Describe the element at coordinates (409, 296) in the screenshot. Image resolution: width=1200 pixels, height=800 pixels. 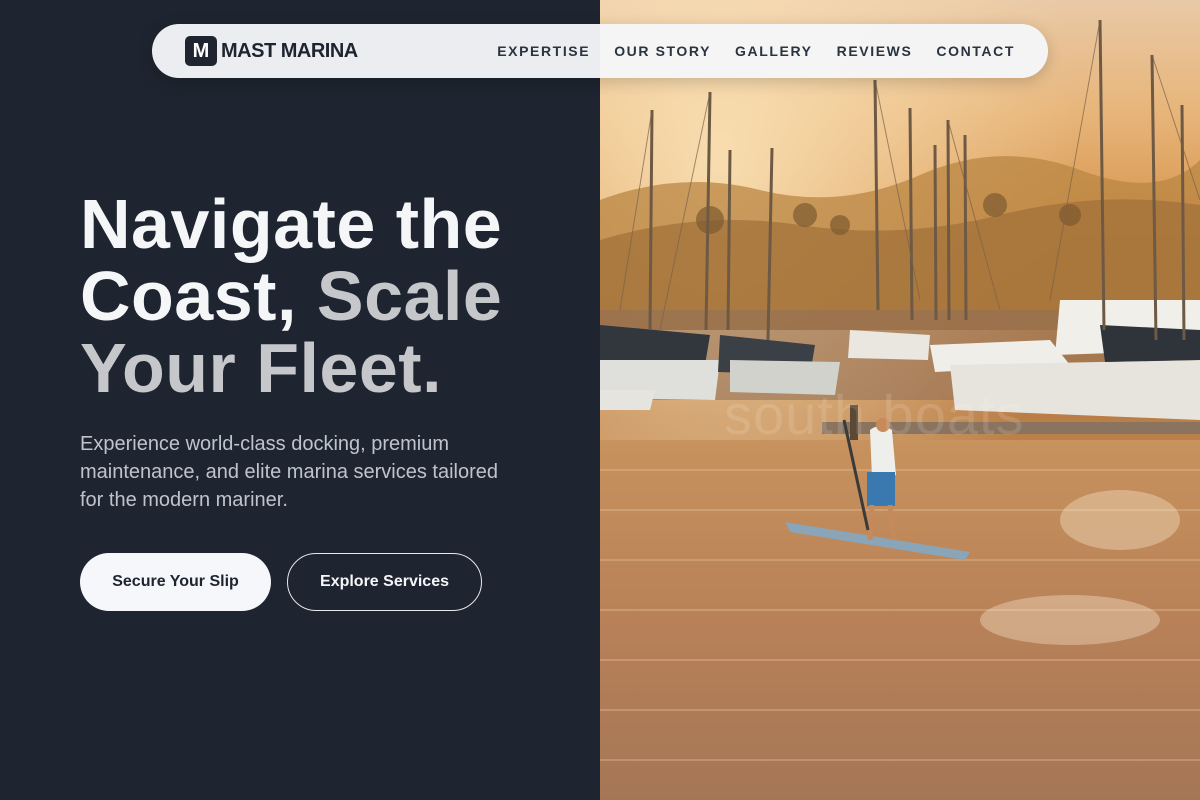
I see `hero-title-scale: Scale` at that location.